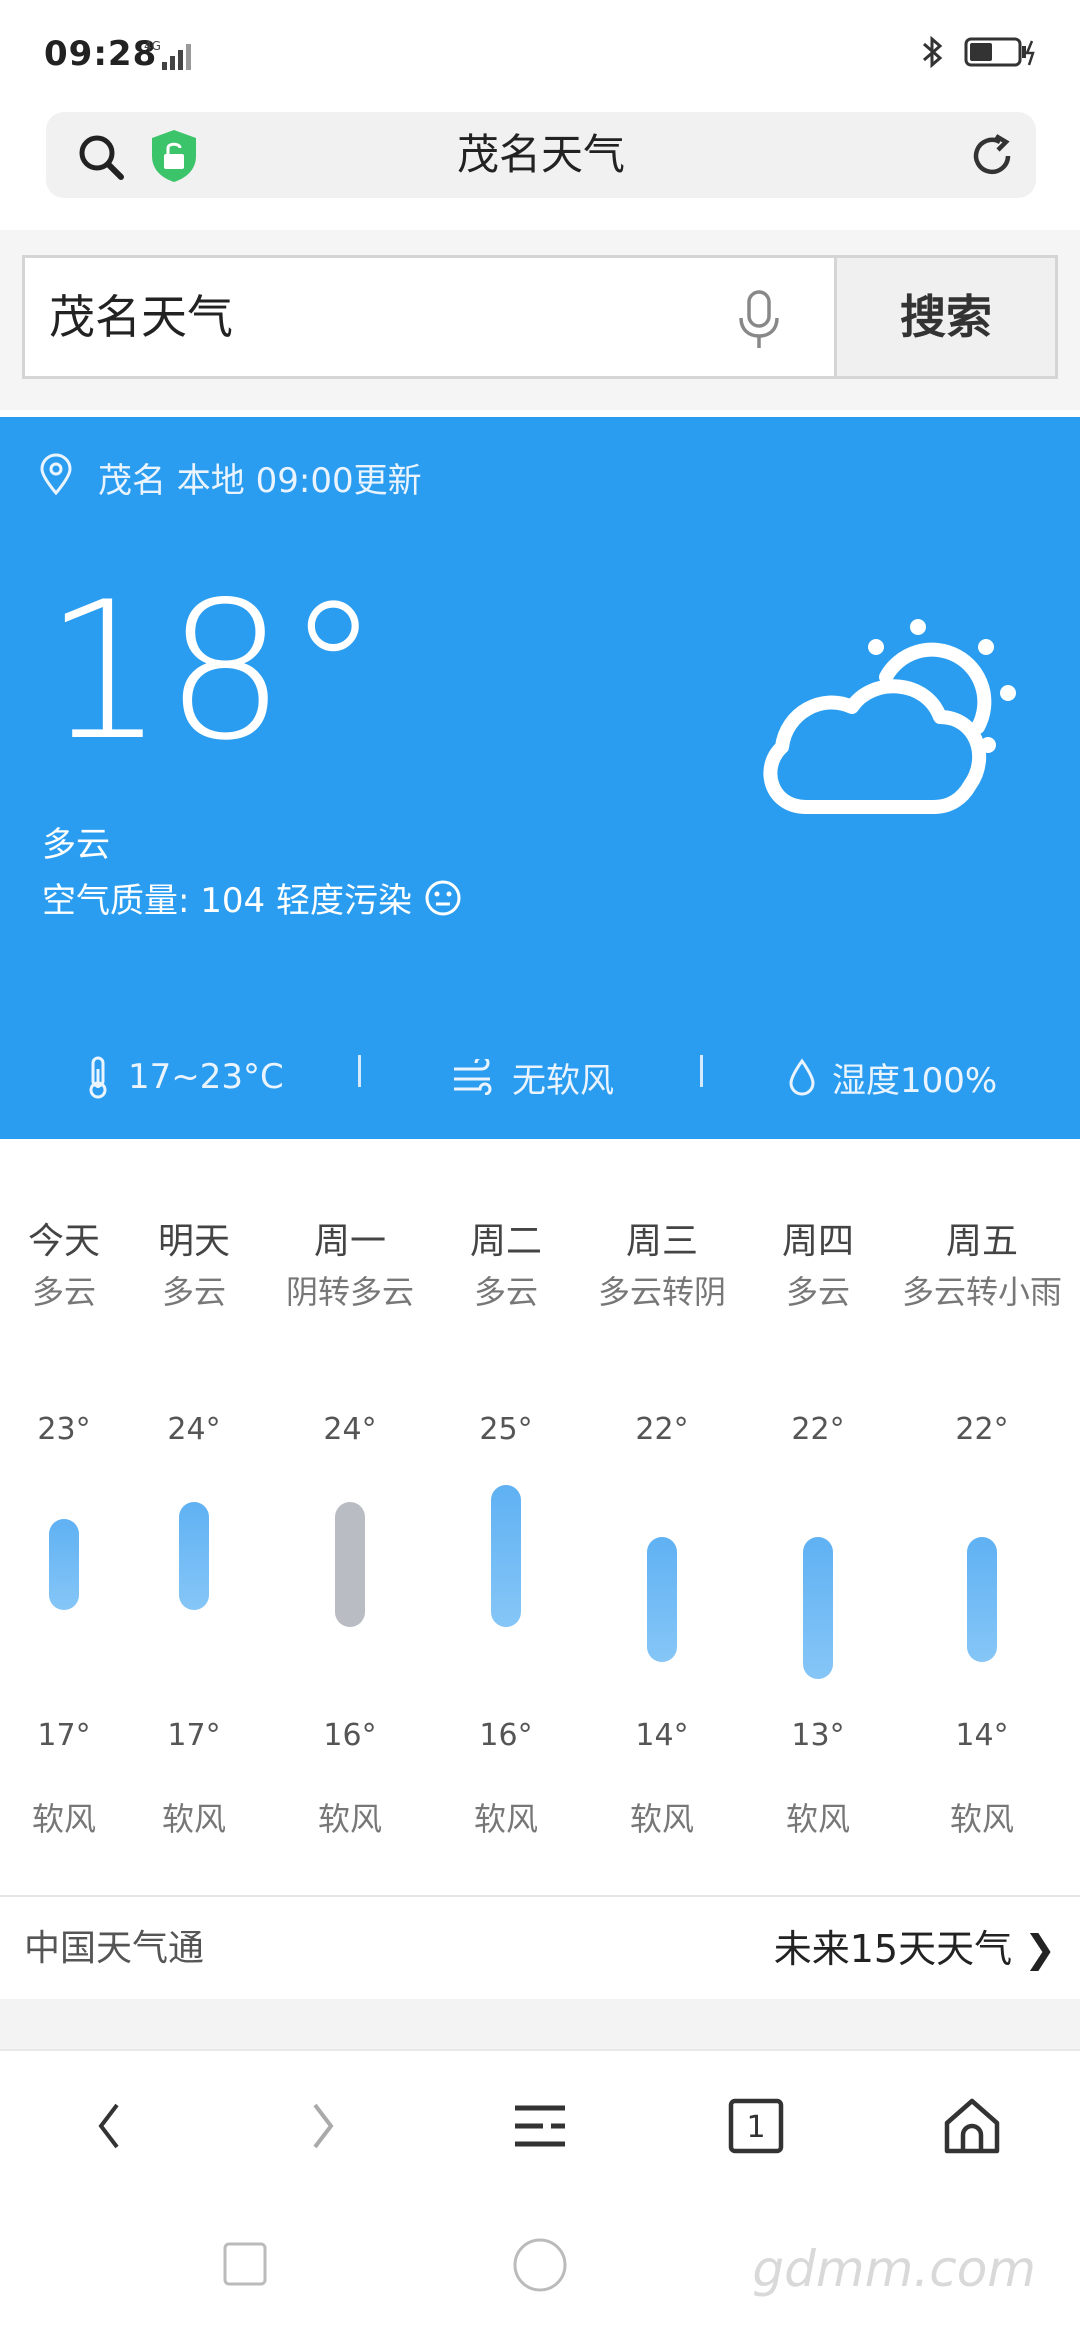  I want to click on menu-button, so click(540, 2126).